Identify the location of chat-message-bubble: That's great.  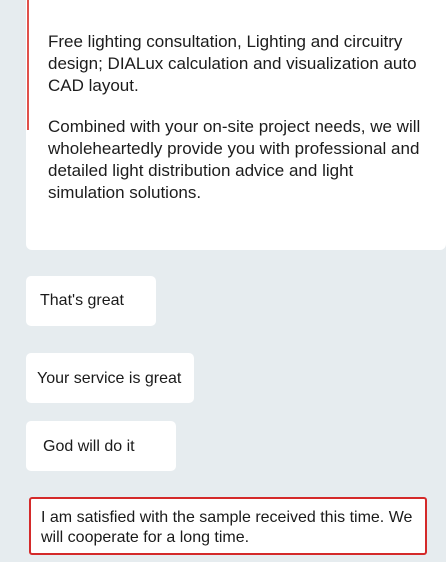
(91, 301).